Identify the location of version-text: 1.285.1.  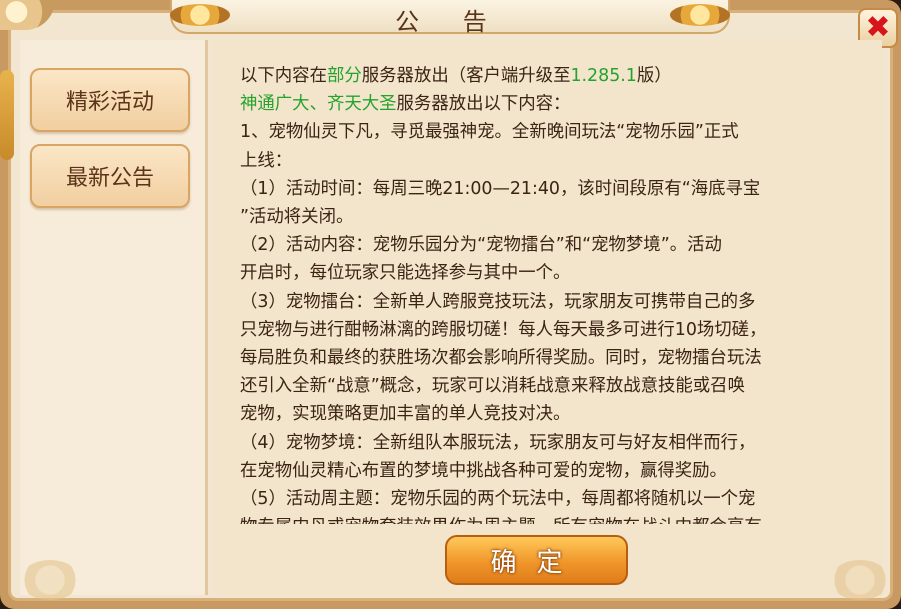
(603, 76).